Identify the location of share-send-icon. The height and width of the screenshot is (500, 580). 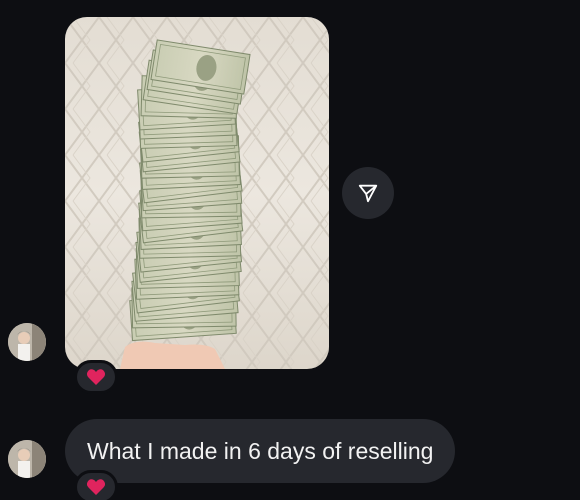
(368, 193).